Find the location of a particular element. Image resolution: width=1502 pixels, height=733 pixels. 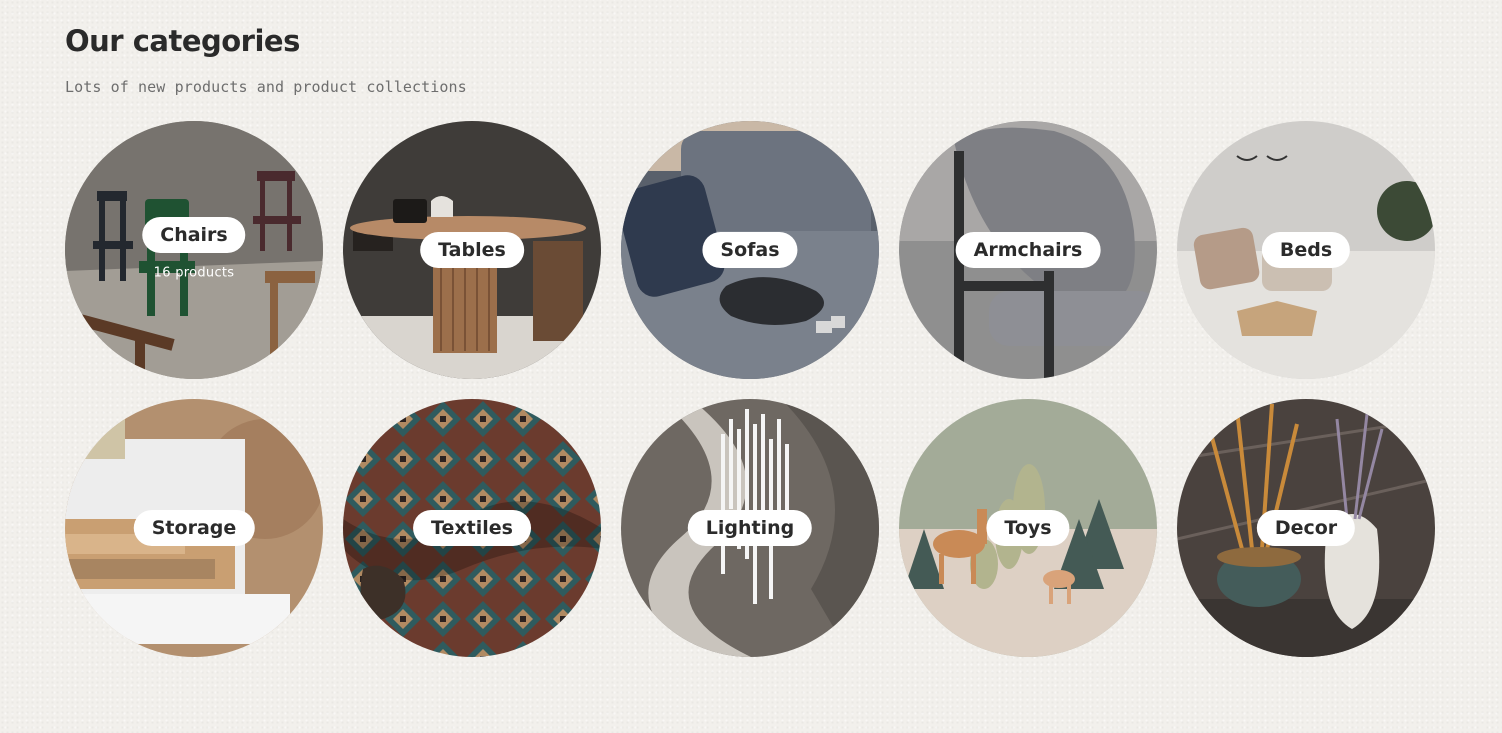

section-title: Our categories is located at coordinates (182, 41).